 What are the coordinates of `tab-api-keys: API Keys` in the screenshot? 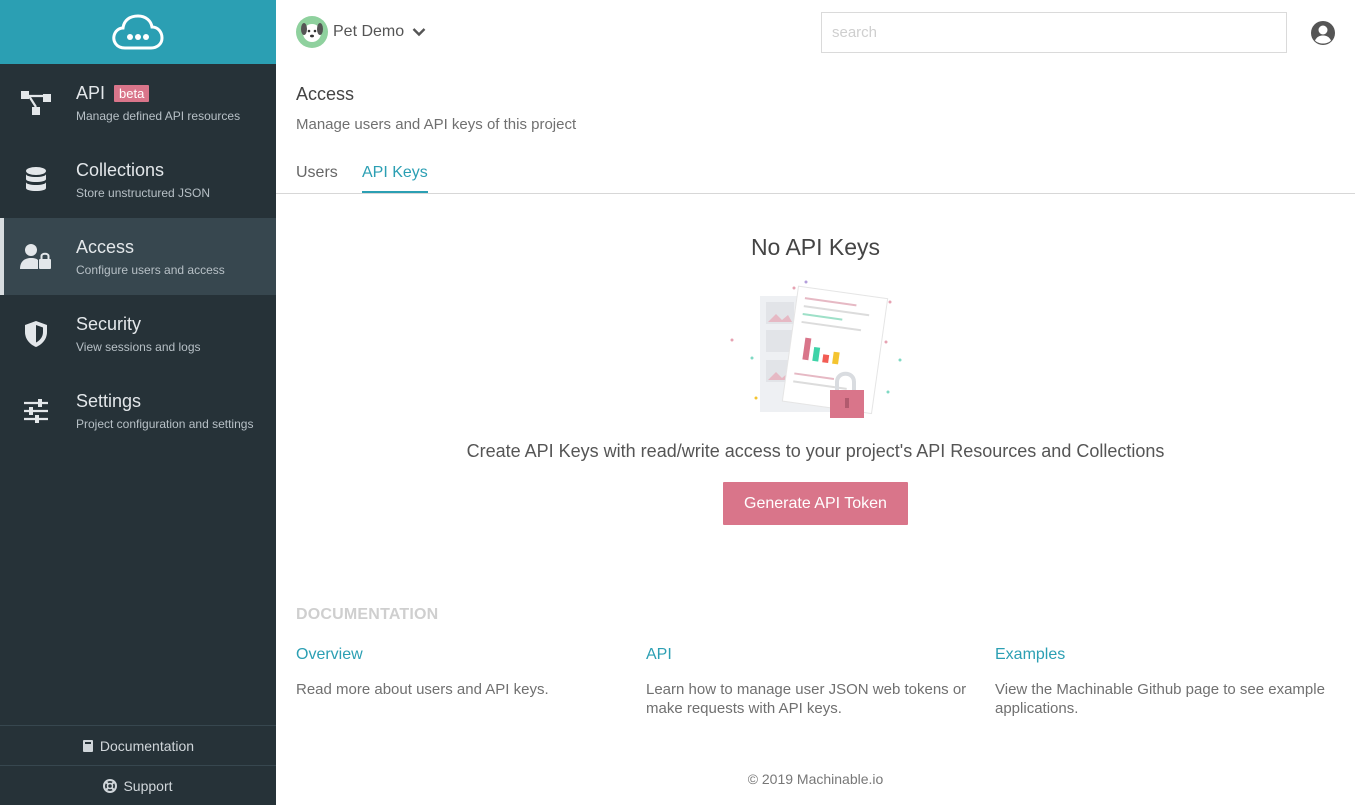 It's located at (395, 178).